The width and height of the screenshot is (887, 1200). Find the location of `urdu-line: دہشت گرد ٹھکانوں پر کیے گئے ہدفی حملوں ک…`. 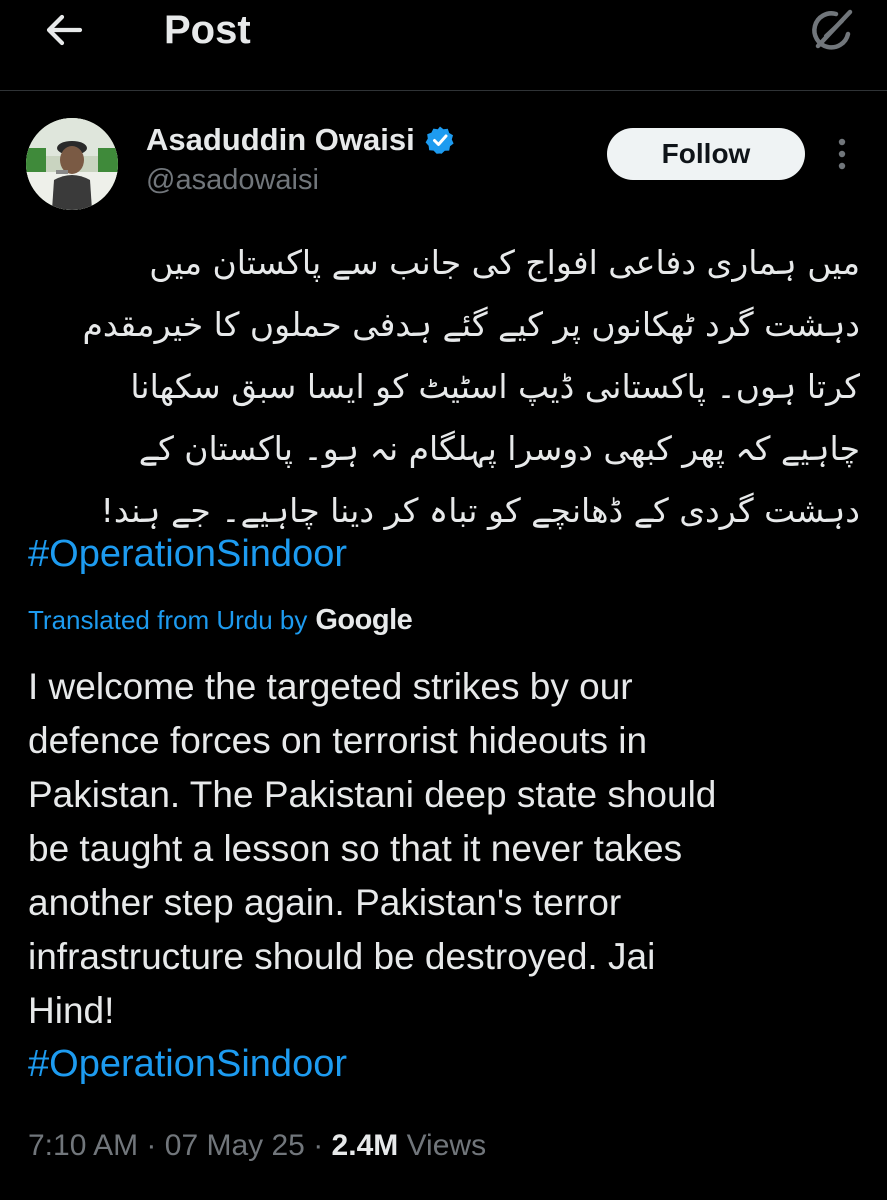

urdu-line: دہشت گرد ٹھکانوں پر کیے گئے ہدفی حملوں ک… is located at coordinates (471, 324).